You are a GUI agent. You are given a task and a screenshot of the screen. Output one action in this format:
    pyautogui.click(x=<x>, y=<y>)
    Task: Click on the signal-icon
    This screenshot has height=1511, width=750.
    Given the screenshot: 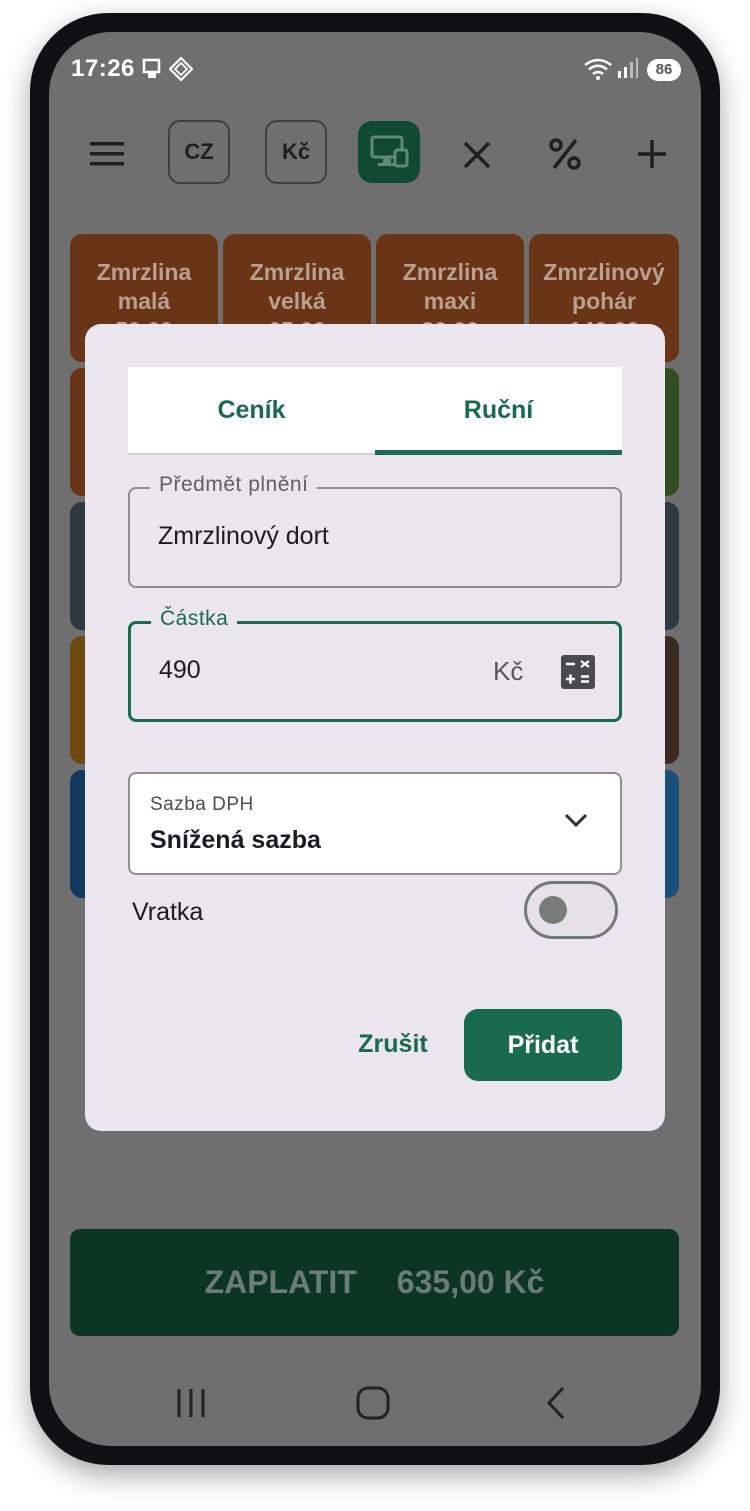 What is the action you would take?
    pyautogui.click(x=628, y=70)
    